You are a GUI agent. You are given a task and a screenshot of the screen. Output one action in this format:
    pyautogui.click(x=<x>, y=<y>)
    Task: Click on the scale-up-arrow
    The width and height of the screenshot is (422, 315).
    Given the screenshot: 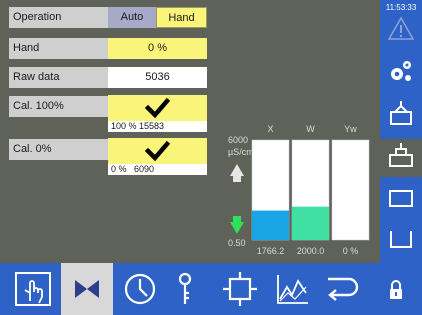 What is the action you would take?
    pyautogui.click(x=237, y=170)
    